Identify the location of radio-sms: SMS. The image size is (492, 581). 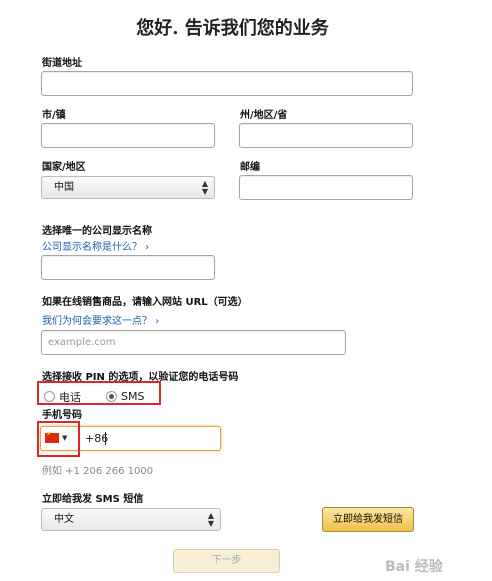
(125, 395).